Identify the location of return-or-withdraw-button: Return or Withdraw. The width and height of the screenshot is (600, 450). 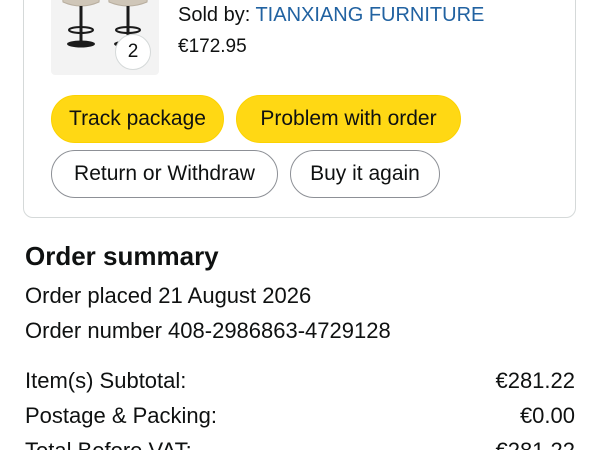
(164, 174).